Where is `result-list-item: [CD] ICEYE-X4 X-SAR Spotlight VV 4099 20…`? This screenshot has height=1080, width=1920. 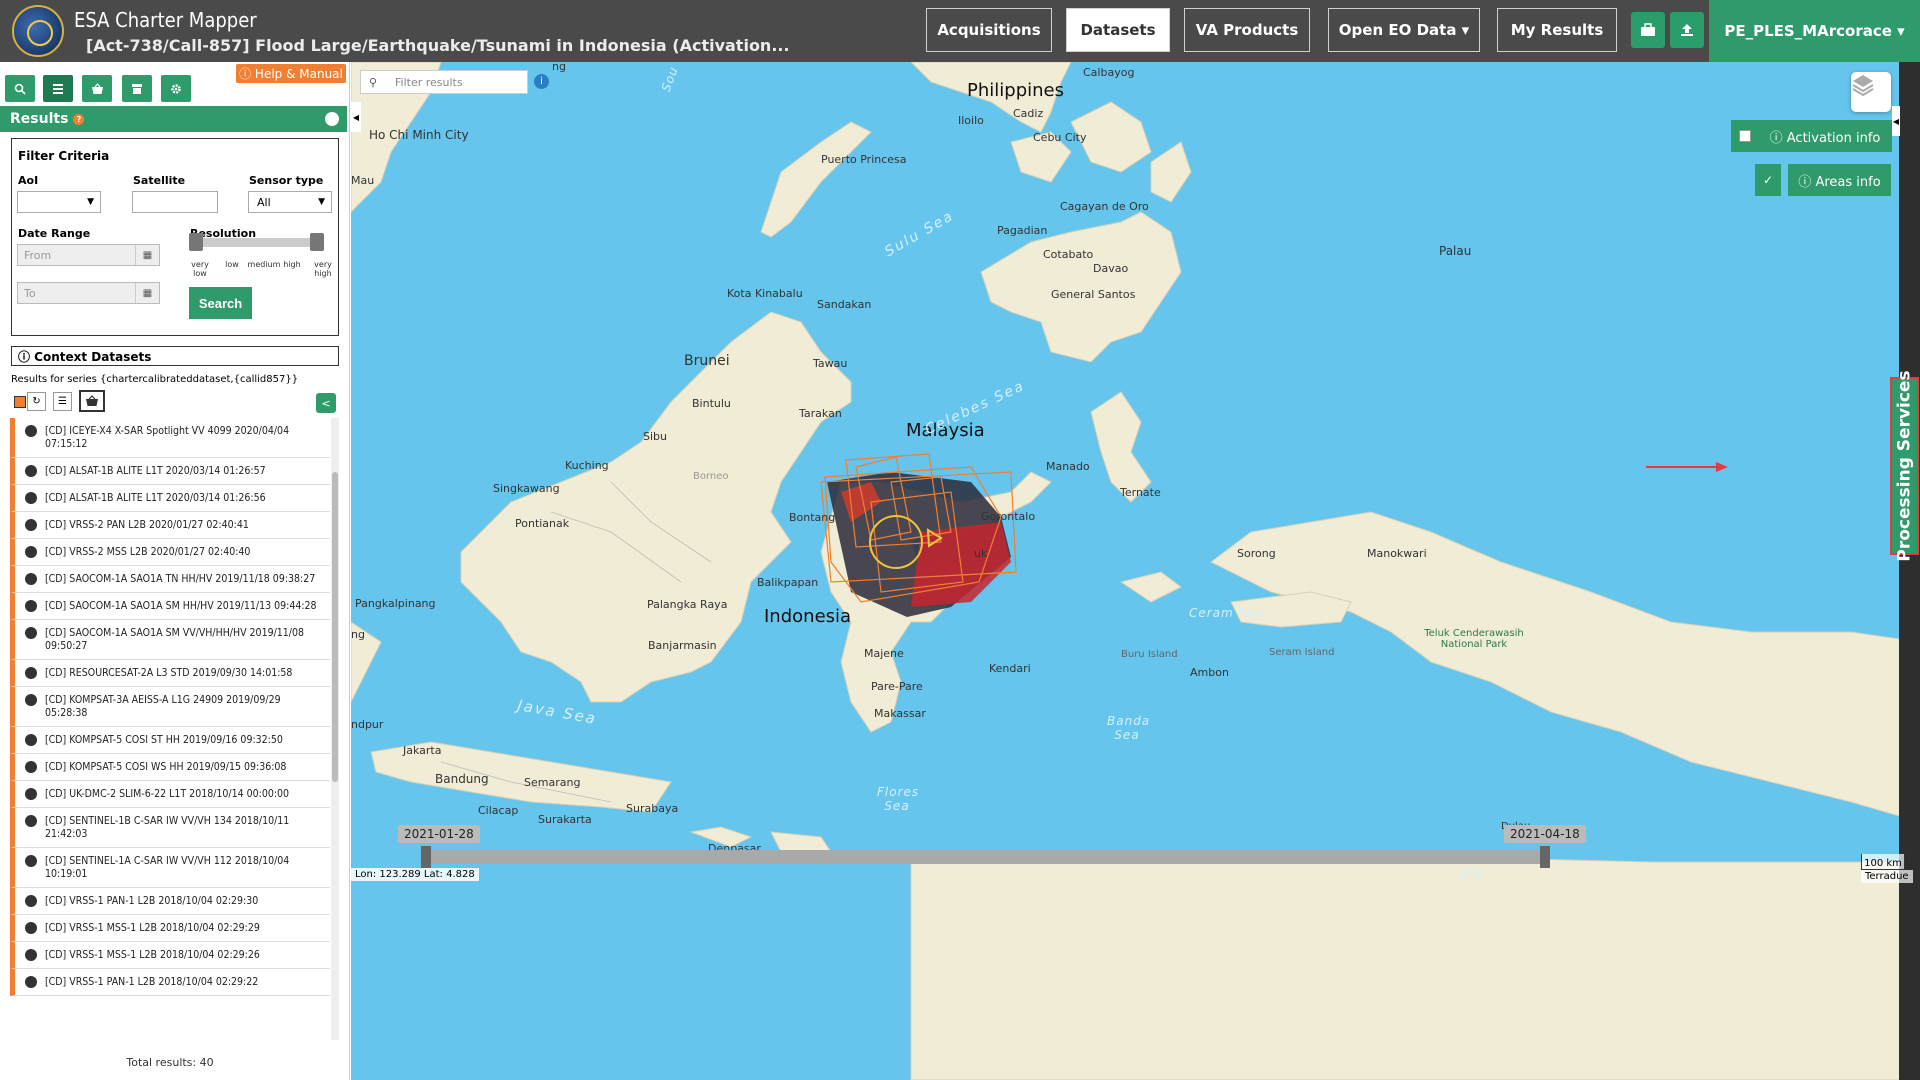 result-list-item: [CD] ICEYE-X4 X-SAR Spotlight VV 4099 20… is located at coordinates (170, 438).